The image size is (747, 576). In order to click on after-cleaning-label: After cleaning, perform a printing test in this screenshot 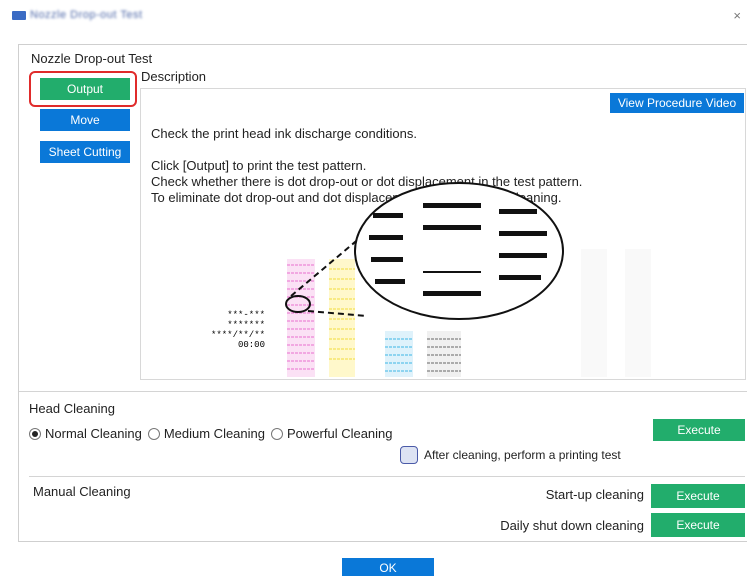, I will do `click(522, 455)`.